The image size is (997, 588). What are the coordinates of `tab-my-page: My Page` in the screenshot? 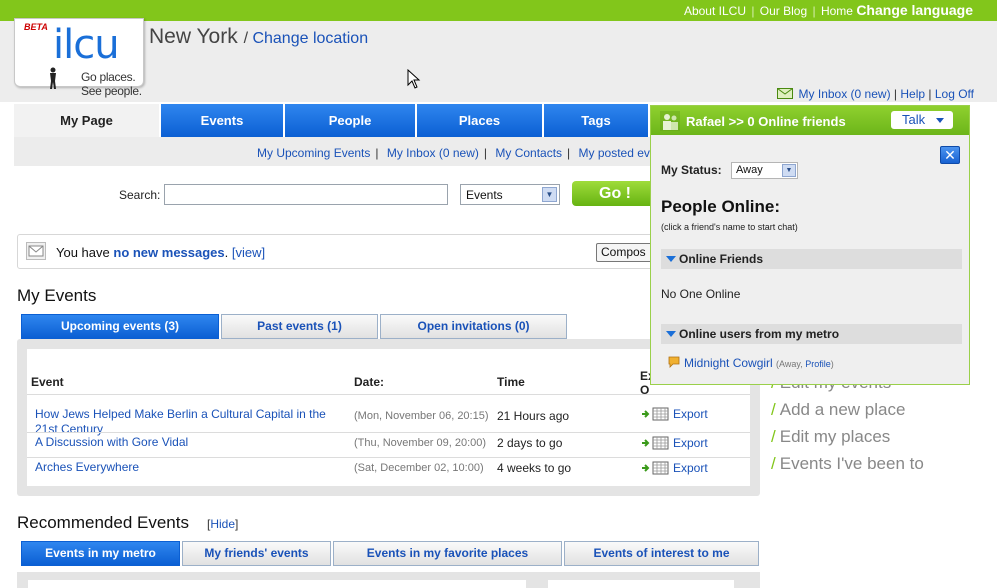 It's located at (87, 120).